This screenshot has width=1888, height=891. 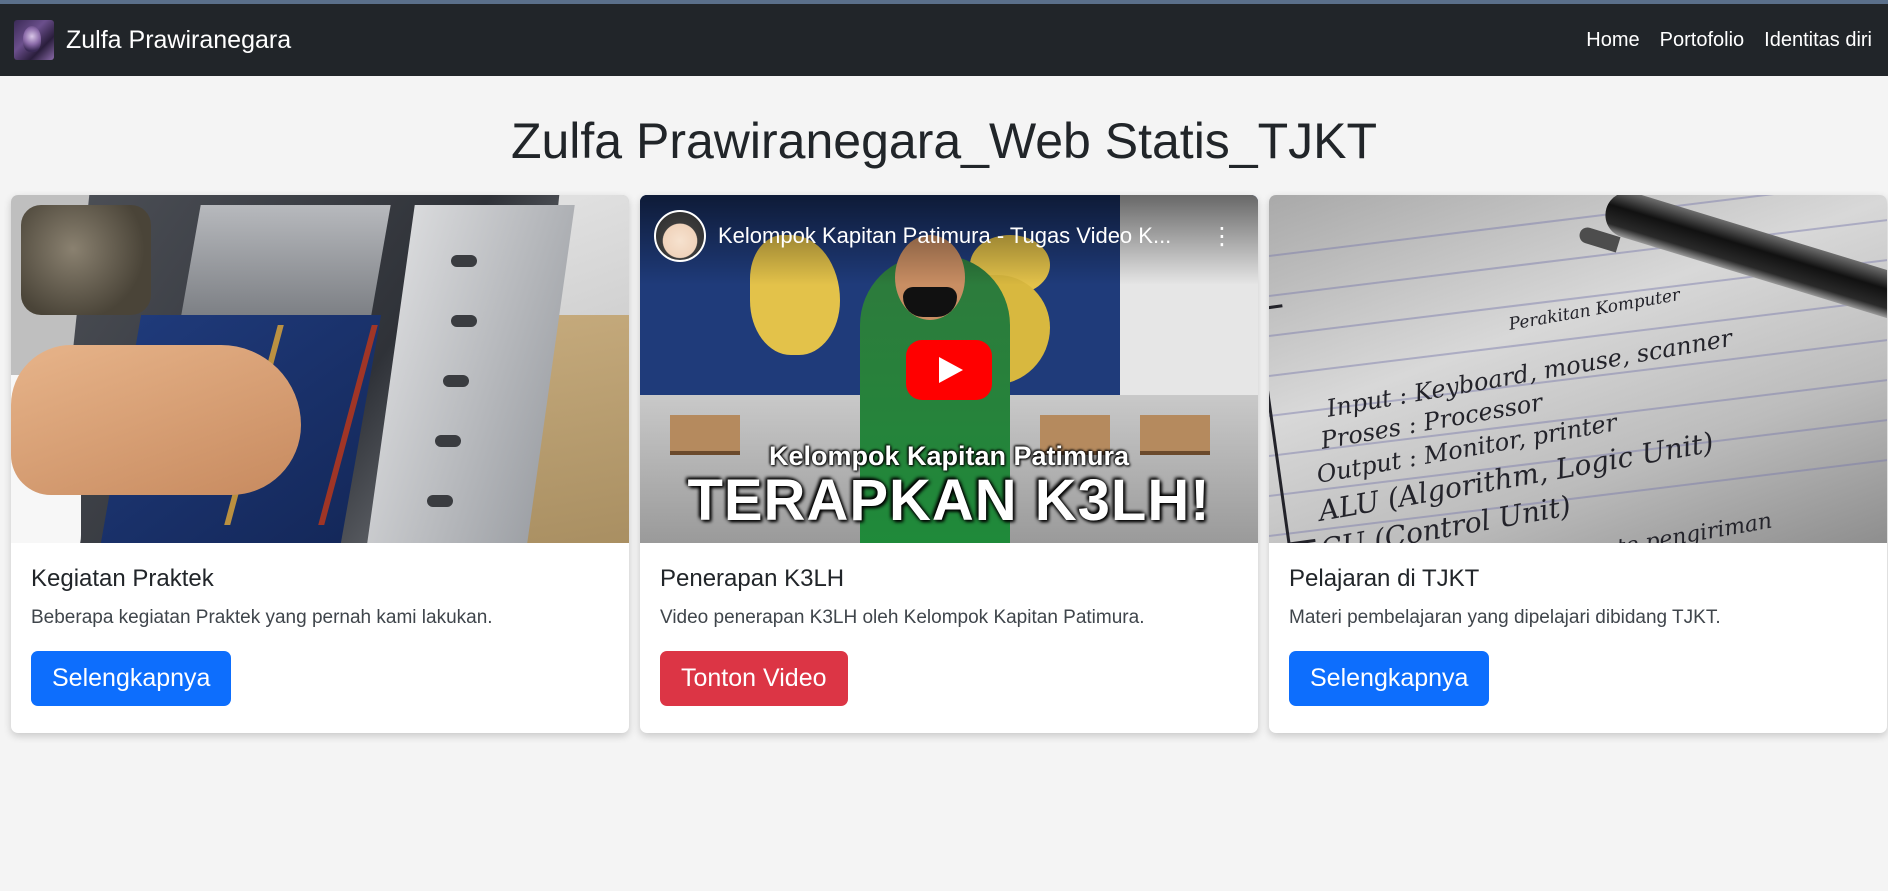 I want to click on card-title: Penerapan K3LH, so click(x=752, y=578).